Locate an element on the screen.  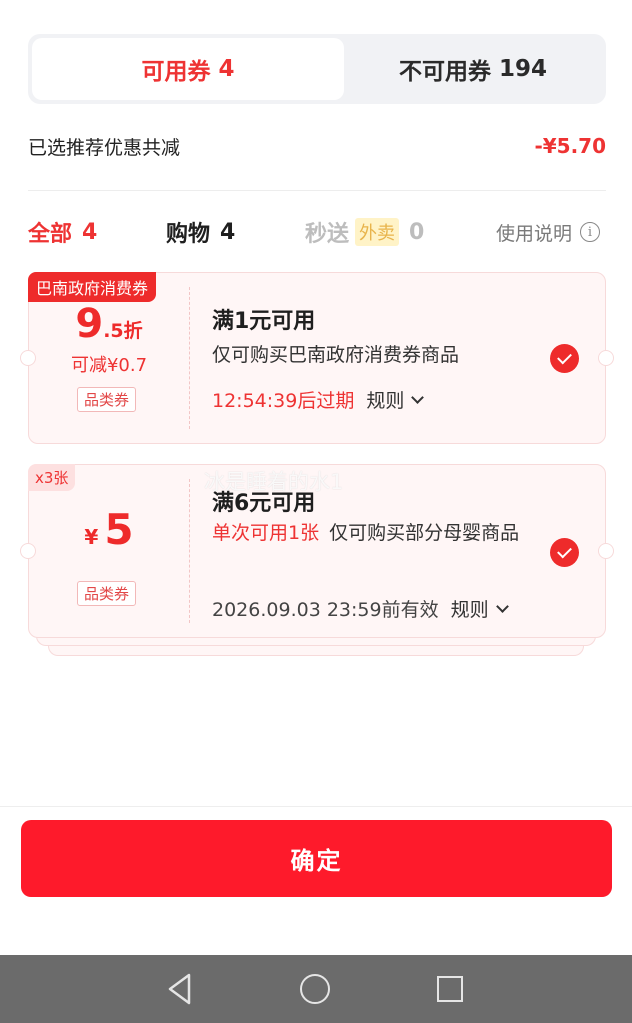
tab-unavailable-coupons: 不可用券 194 is located at coordinates (473, 69).